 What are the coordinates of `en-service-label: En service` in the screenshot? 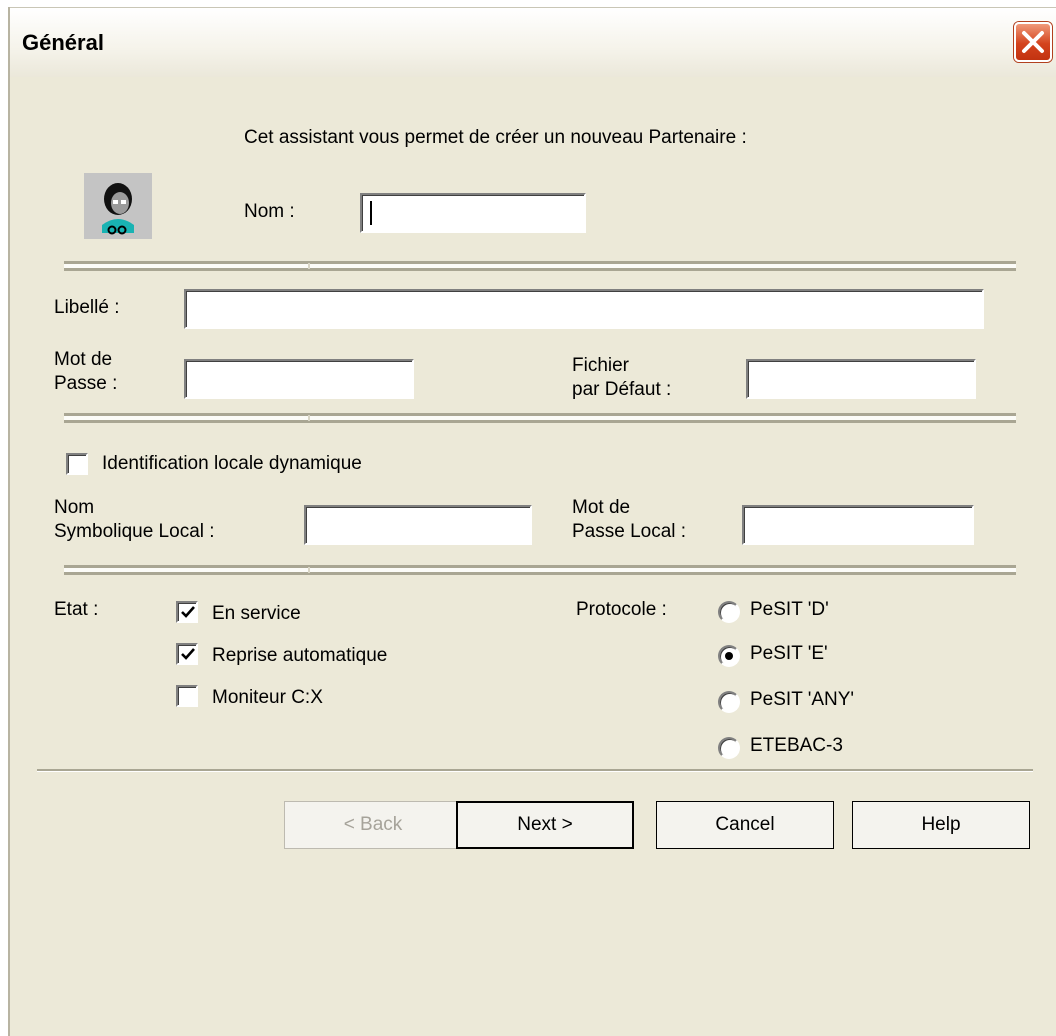 It's located at (256, 613).